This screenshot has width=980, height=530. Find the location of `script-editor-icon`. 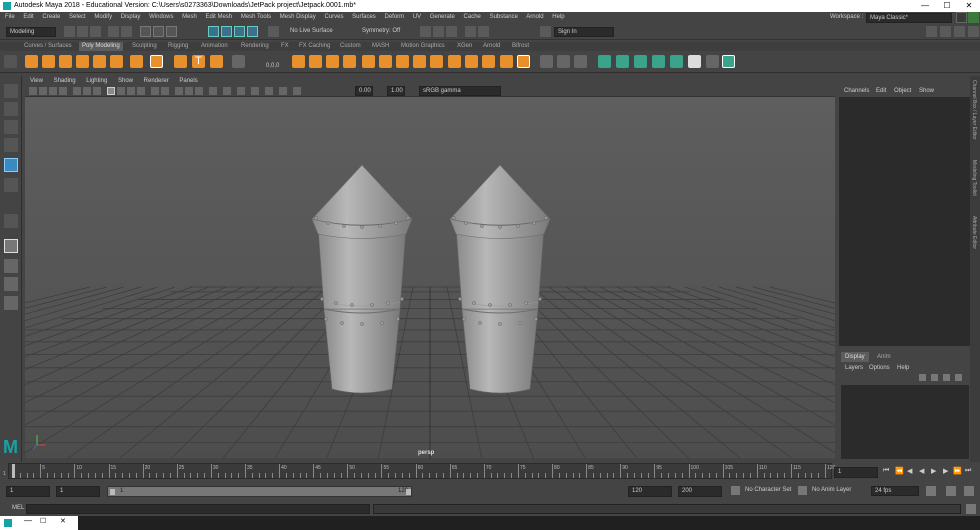

script-editor-icon is located at coordinates (971, 509).